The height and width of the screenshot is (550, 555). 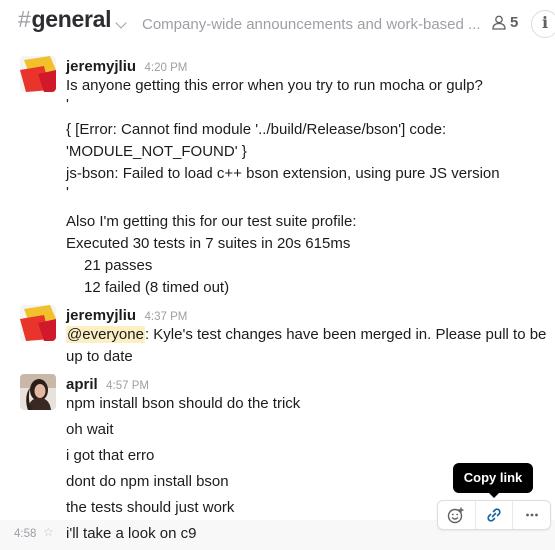 I want to click on message-meta: jeremyjliu 4:20 PM, so click(x=126, y=67).